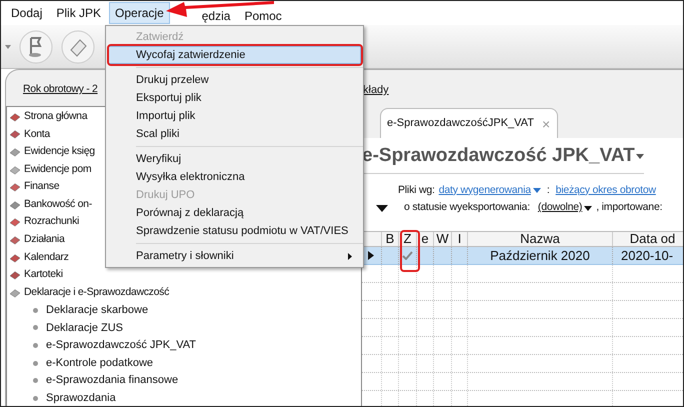  Describe the element at coordinates (78, 47) in the screenshot. I see `tag-icon` at that location.